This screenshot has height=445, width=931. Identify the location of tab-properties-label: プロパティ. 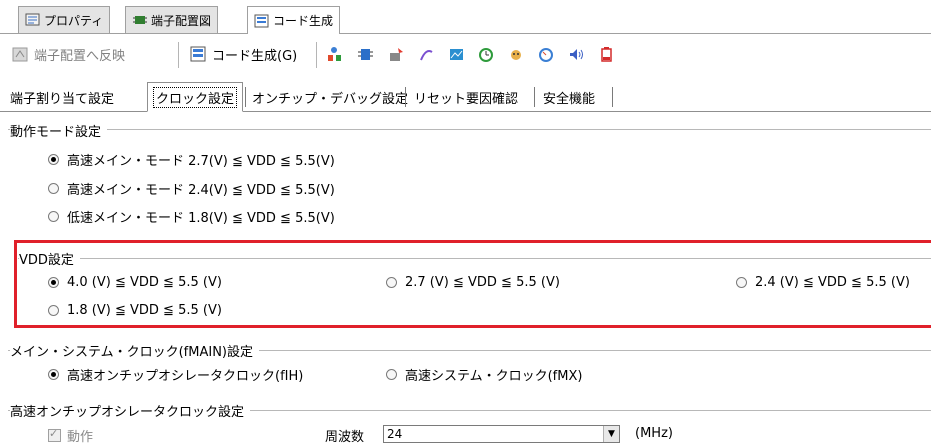
(74, 20).